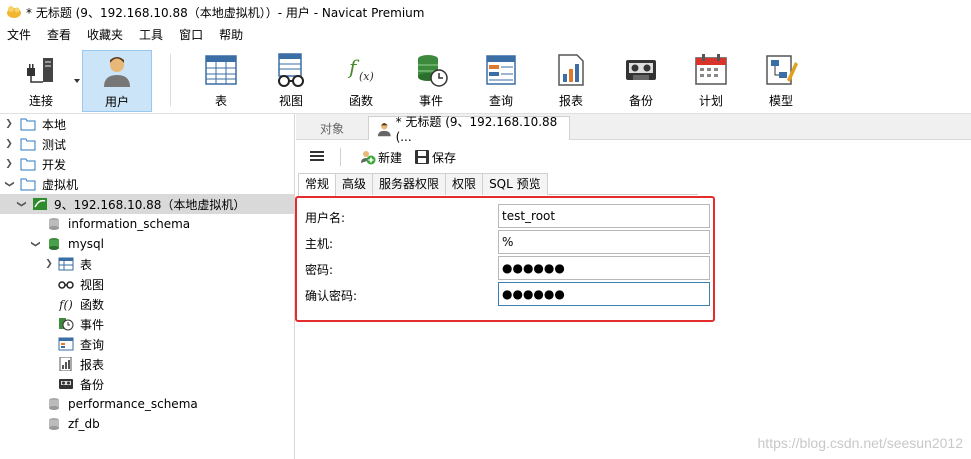 This screenshot has width=971, height=459. I want to click on tree-label: performance_schema, so click(133, 404).